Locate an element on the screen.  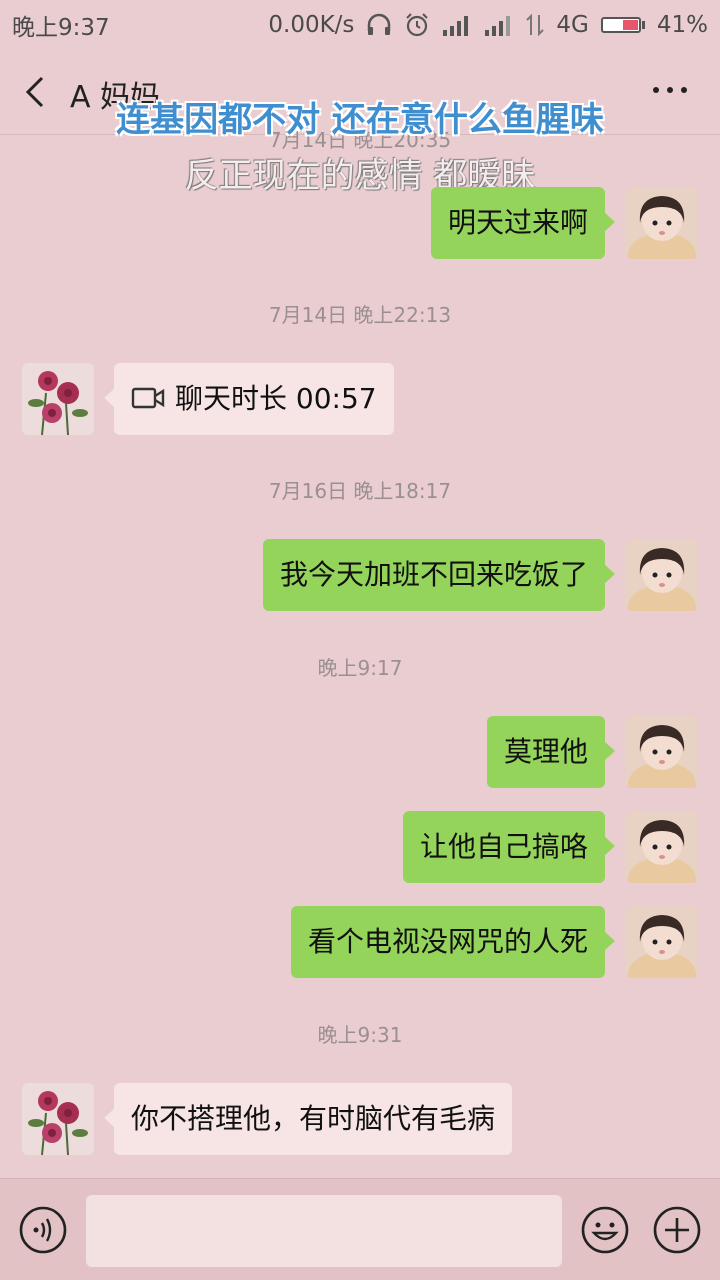
more-options-icon is located at coordinates (670, 90).